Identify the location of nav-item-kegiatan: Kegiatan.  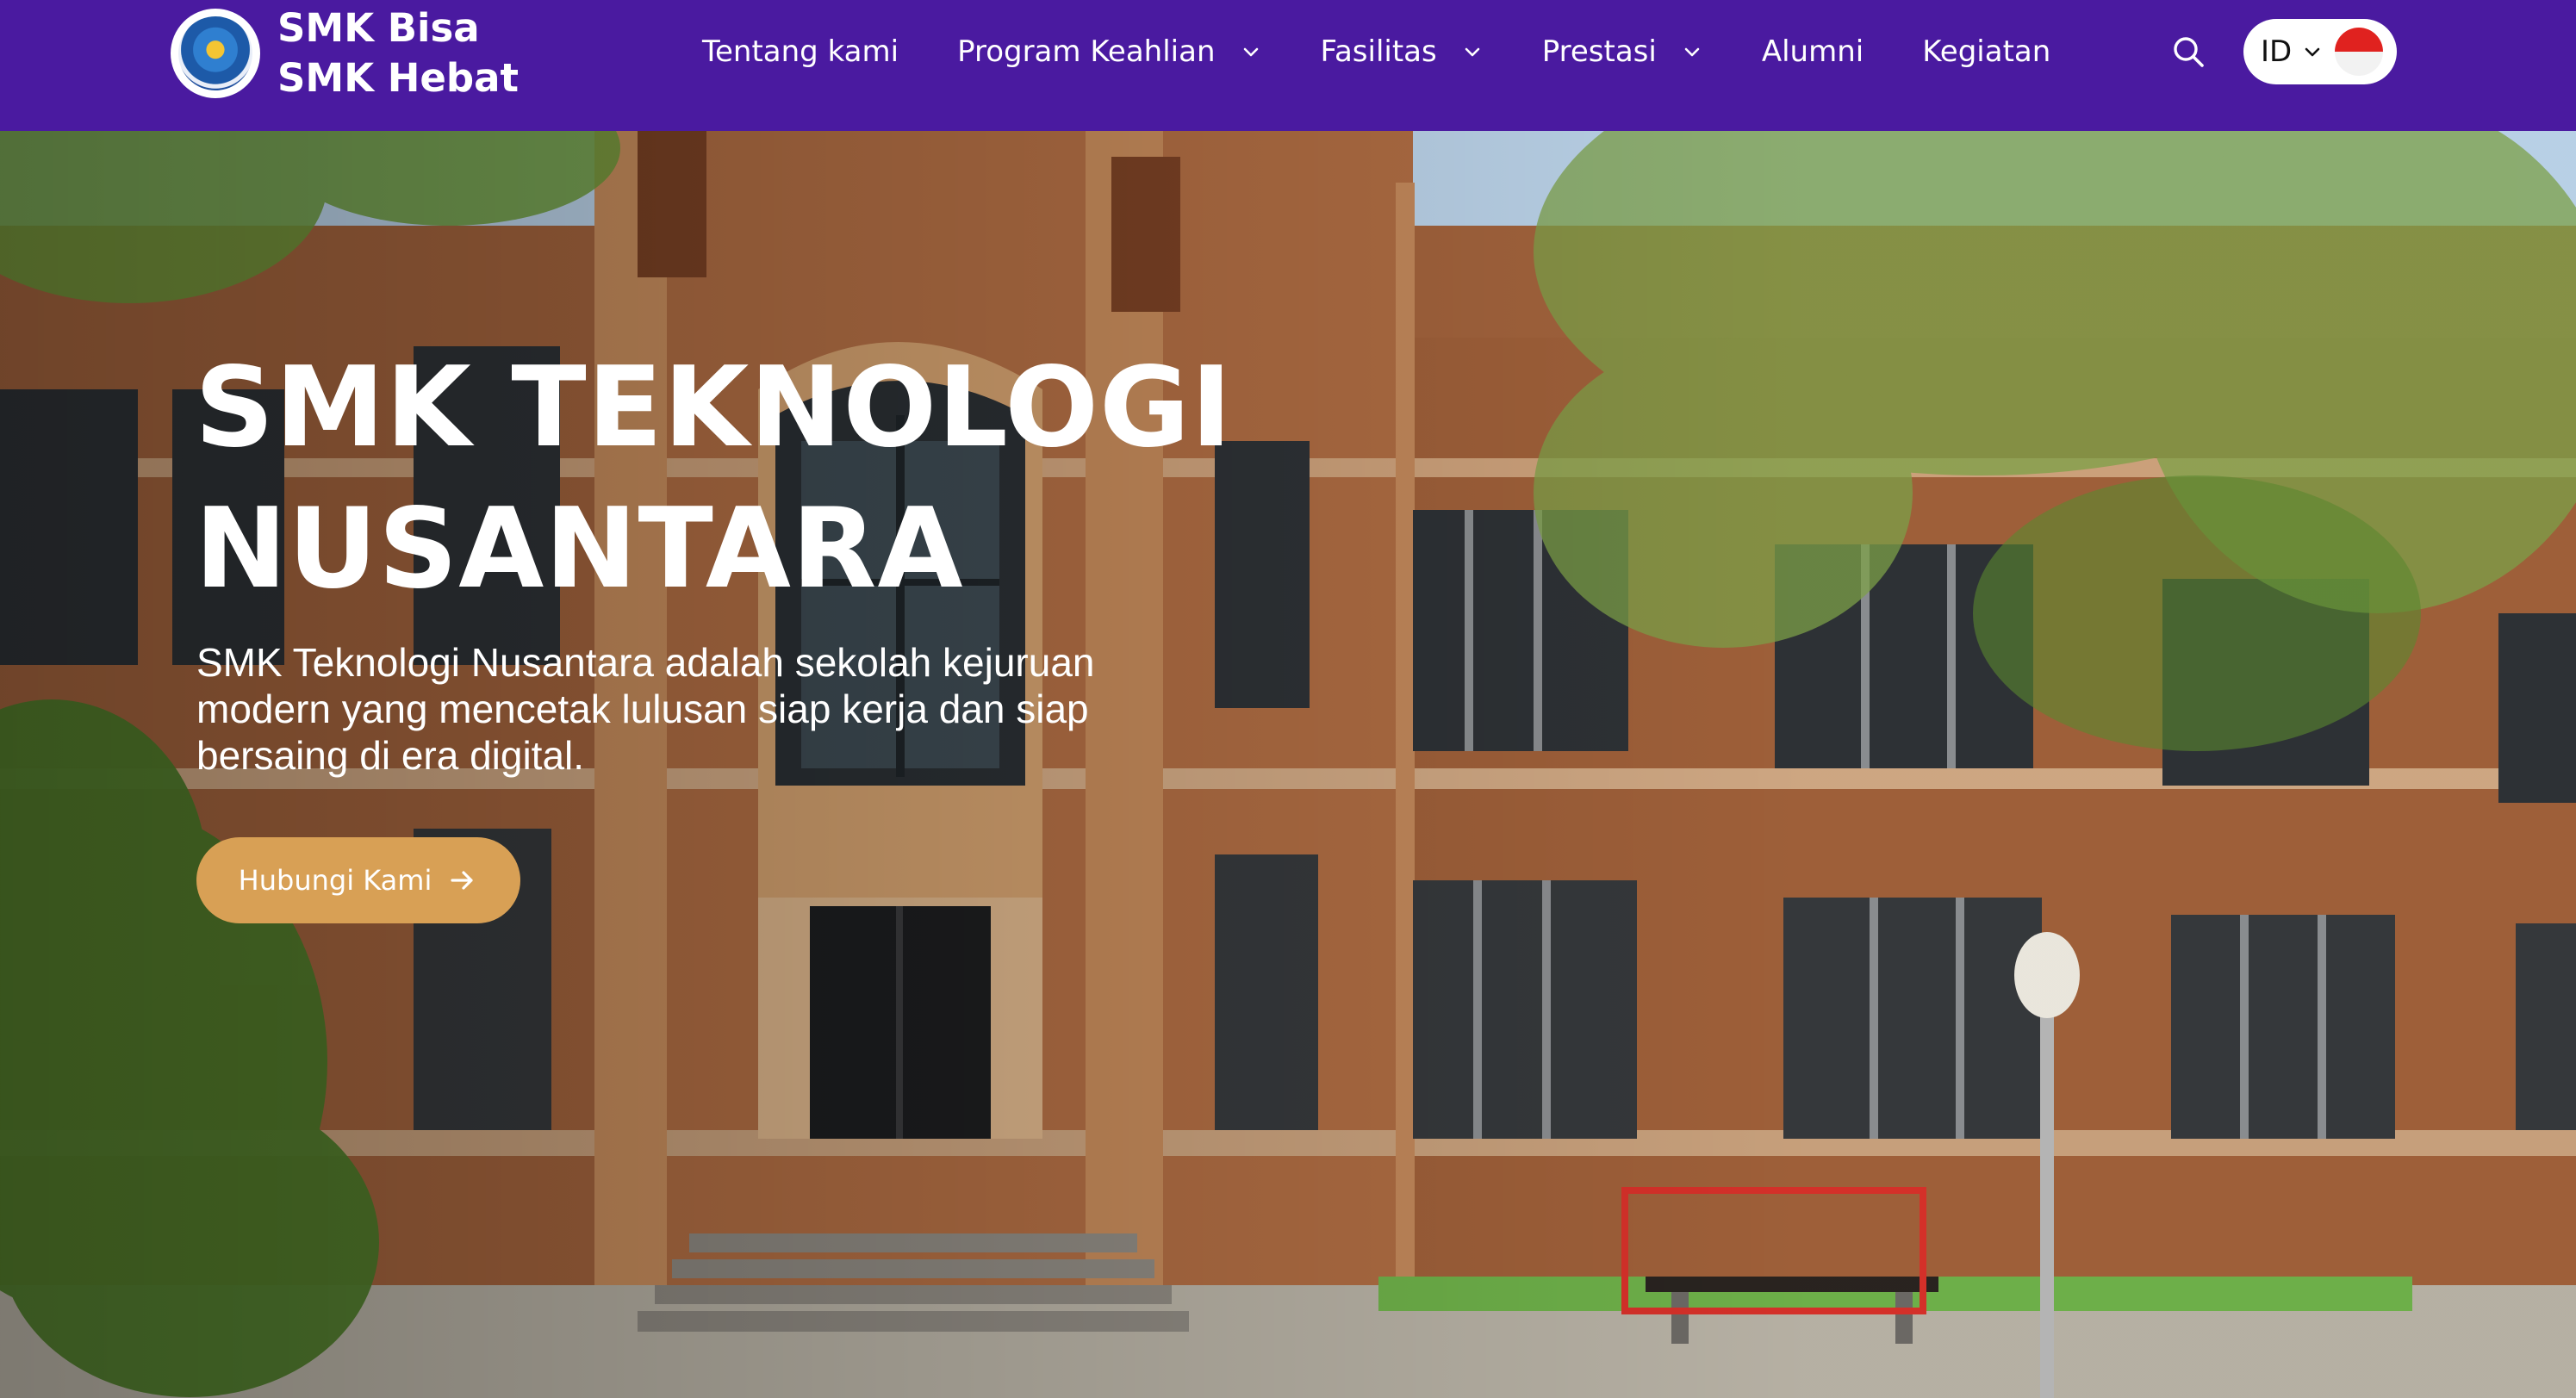
(1986, 51).